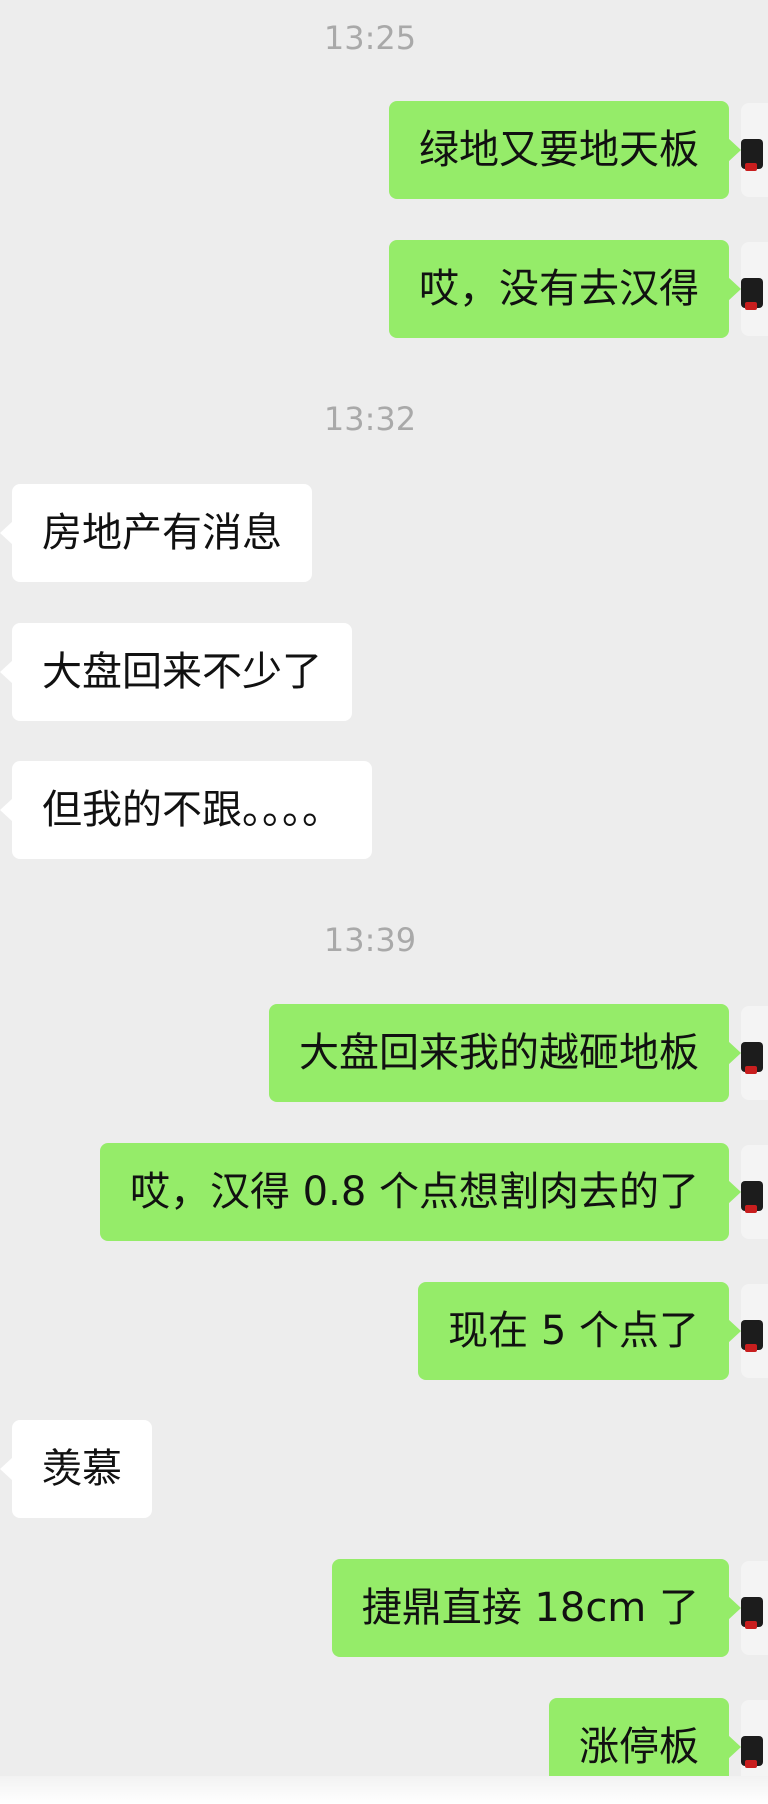 The width and height of the screenshot is (768, 1804). I want to click on message-received: 羡慕, so click(76, 1469).